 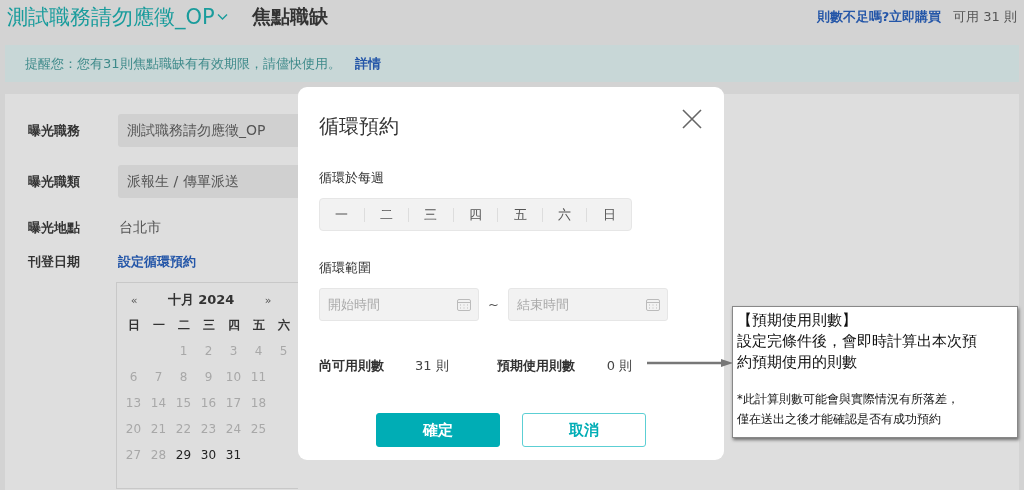 What do you see at coordinates (609, 214) in the screenshot?
I see `weekday-toggle: 日` at bounding box center [609, 214].